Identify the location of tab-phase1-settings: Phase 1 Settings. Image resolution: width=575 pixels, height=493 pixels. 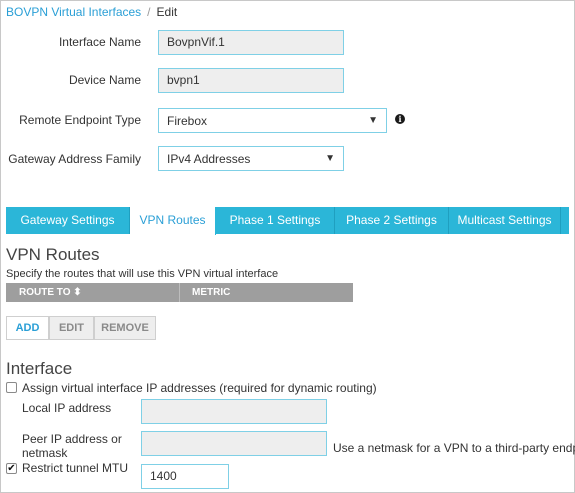
(275, 220).